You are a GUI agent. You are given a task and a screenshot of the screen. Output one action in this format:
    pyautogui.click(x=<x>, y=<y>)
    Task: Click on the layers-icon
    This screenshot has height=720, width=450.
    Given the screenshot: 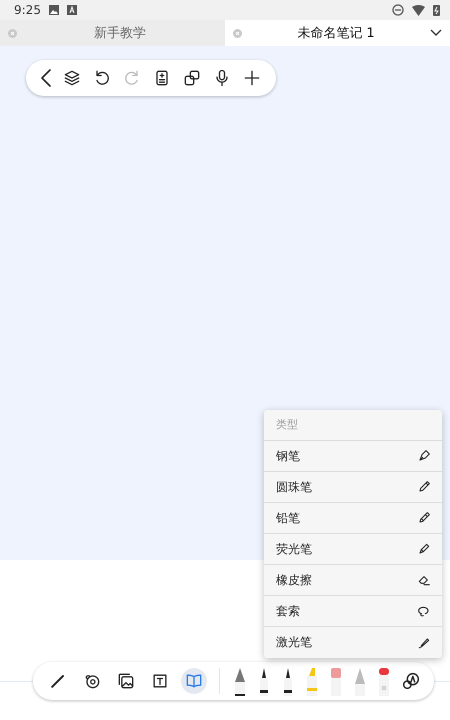 What is the action you would take?
    pyautogui.click(x=72, y=78)
    